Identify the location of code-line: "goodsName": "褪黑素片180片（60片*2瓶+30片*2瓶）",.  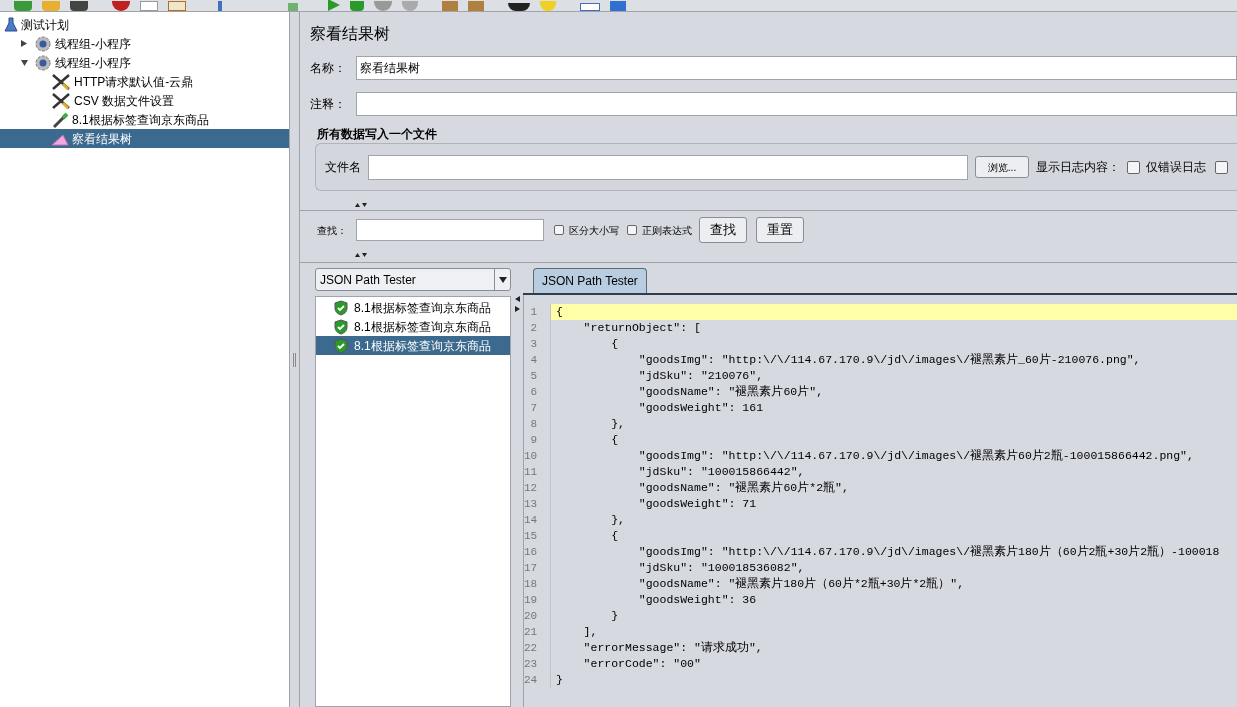
(801, 584).